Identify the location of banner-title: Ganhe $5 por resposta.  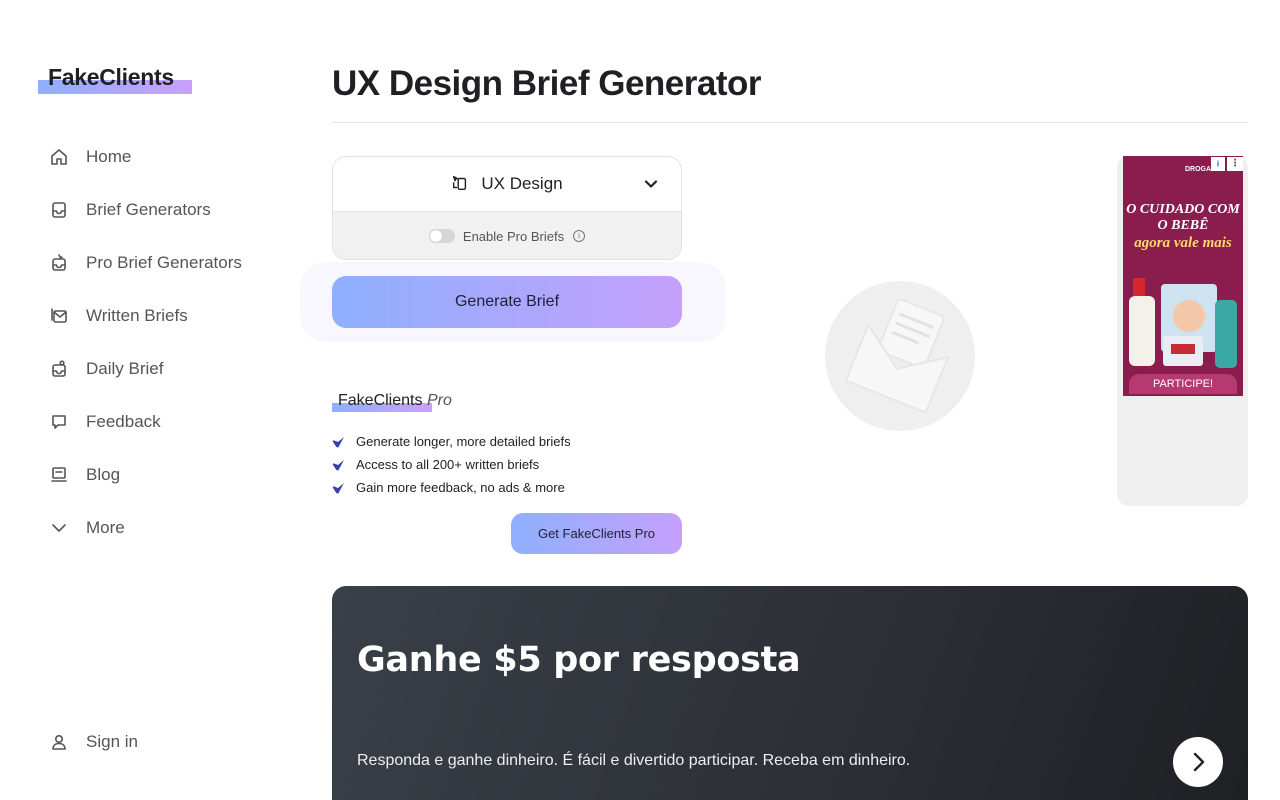
(579, 660).